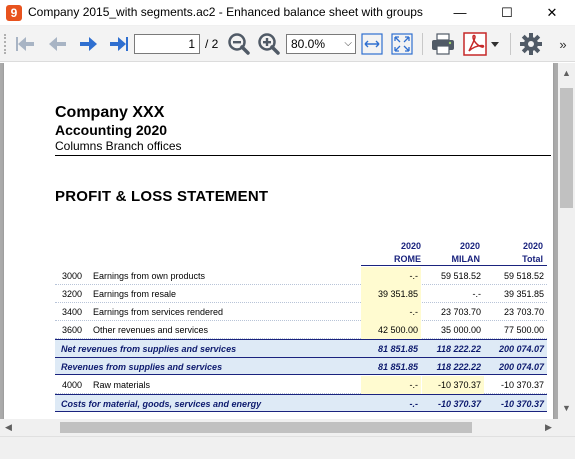 The width and height of the screenshot is (575, 459). I want to click on first-page-icon, so click(25, 44).